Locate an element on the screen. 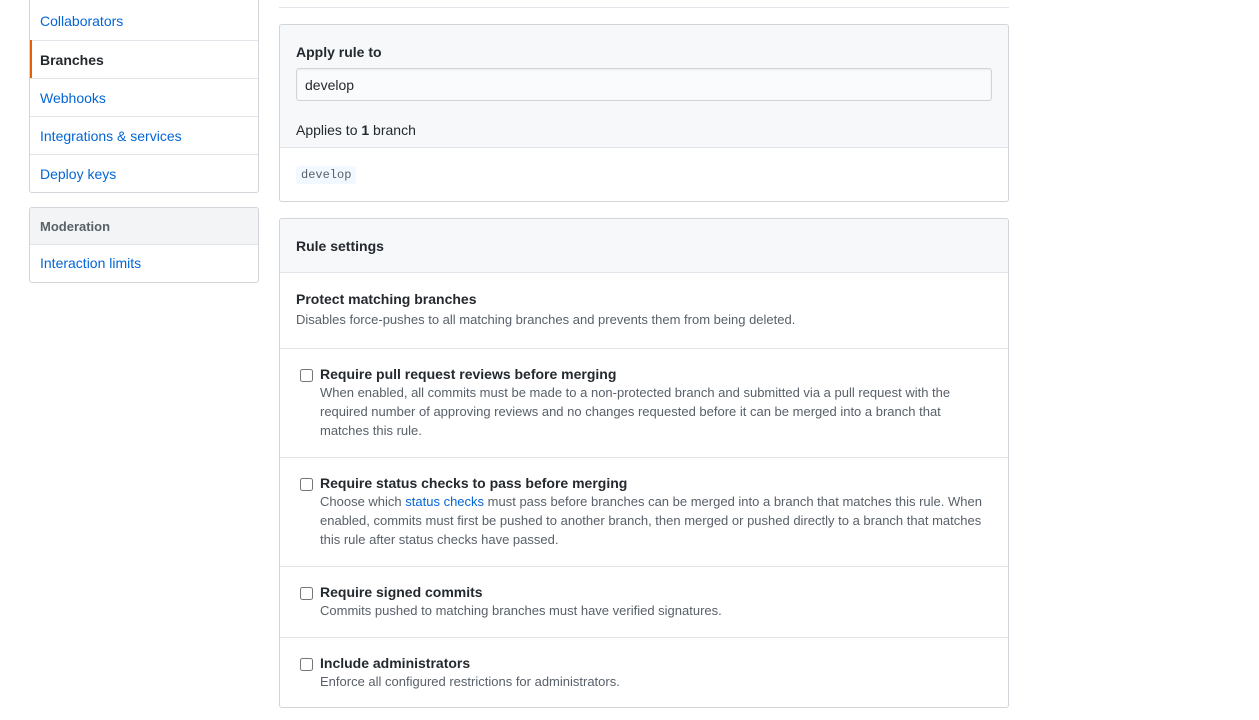 This screenshot has height=720, width=1259. apply-rule-header: Apply rule to Applies to 1 branch is located at coordinates (644, 86).